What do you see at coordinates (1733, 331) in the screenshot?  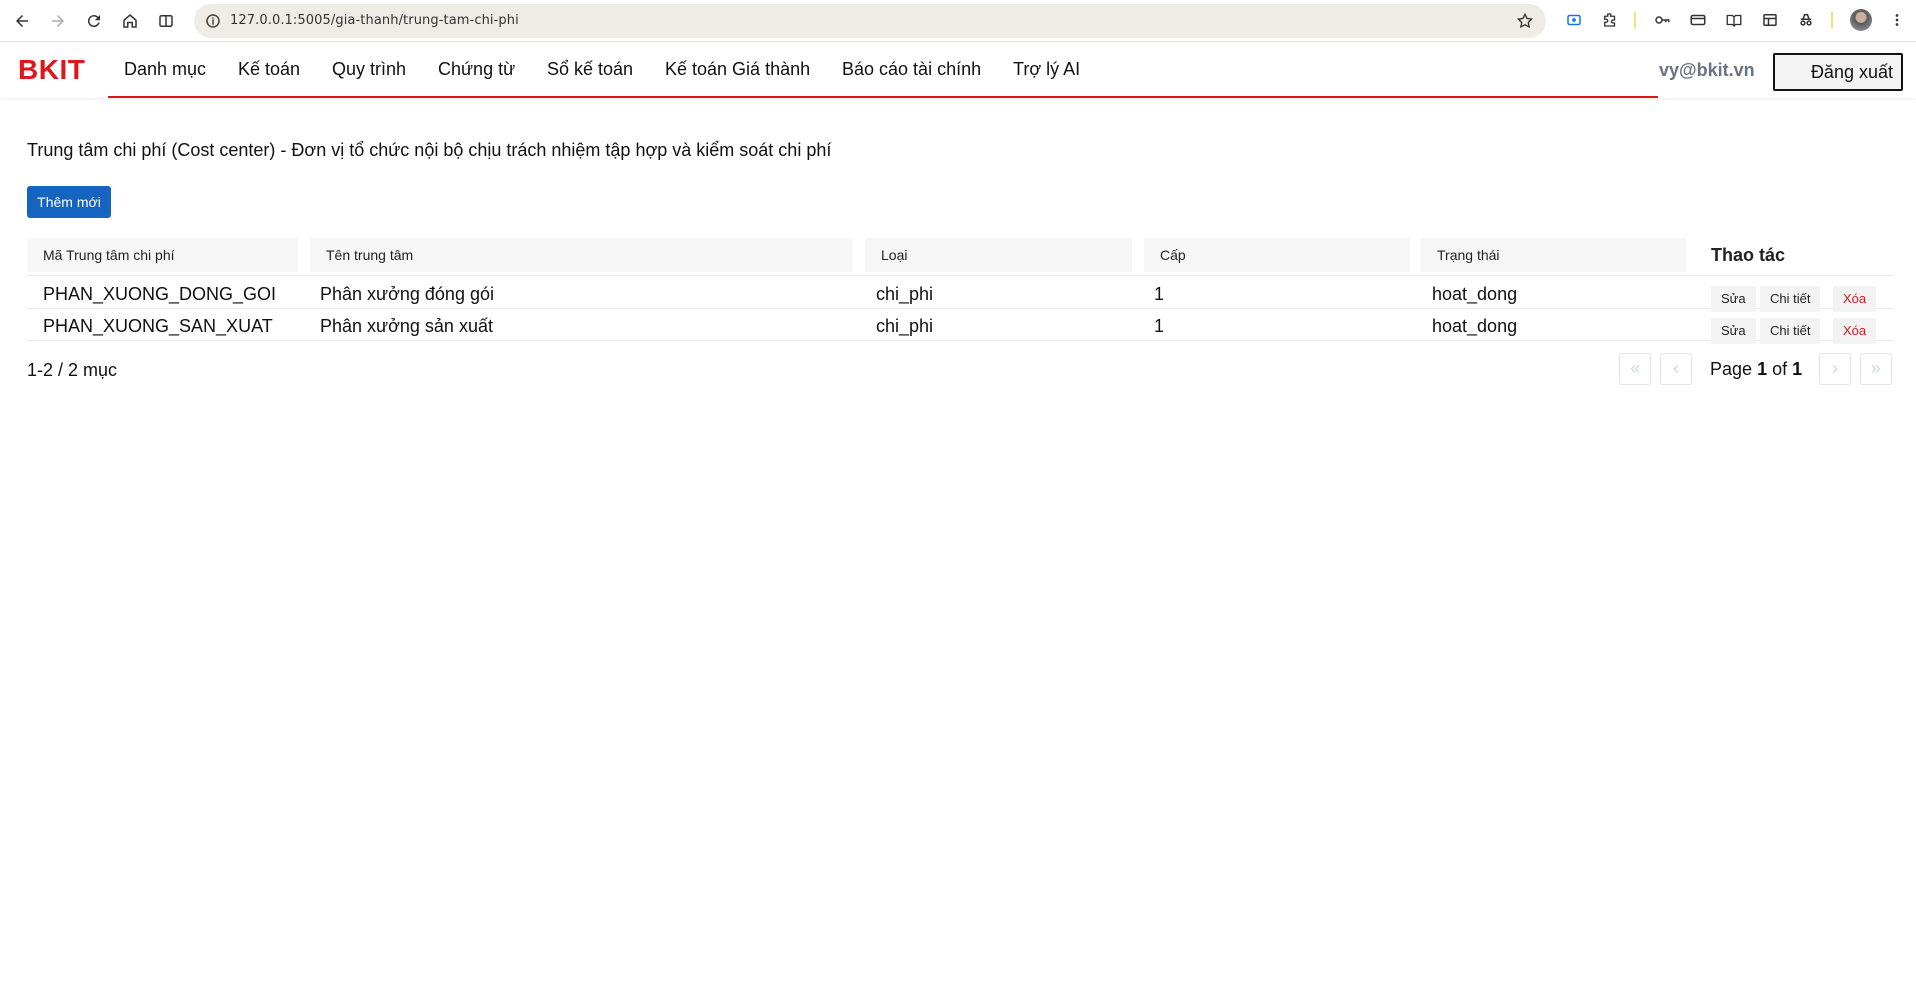 I see `edit-button: Sửa` at bounding box center [1733, 331].